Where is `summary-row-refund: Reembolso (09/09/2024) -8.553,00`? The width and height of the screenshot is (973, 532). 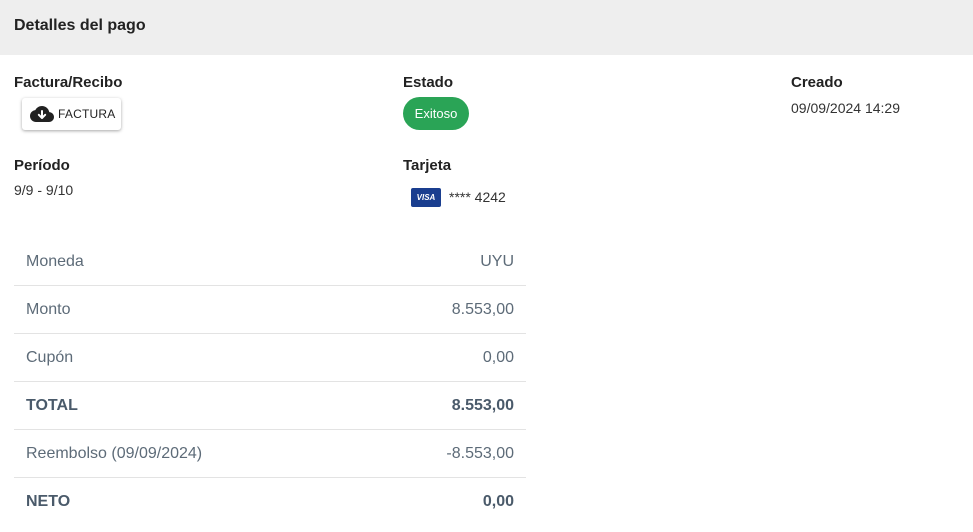 summary-row-refund: Reembolso (09/09/2024) -8.553,00 is located at coordinates (270, 454).